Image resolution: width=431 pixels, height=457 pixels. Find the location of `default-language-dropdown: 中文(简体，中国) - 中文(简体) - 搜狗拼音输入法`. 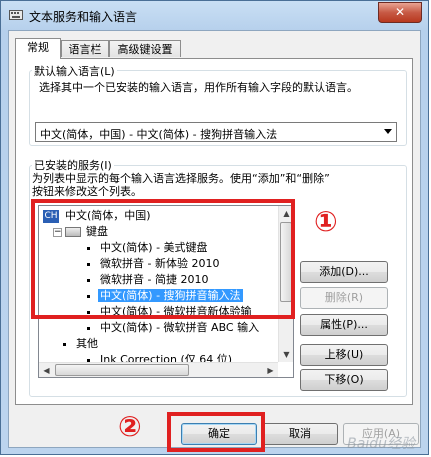

default-language-dropdown: 中文(简体，中国) - 中文(简体) - 搜狗拼音输入法 is located at coordinates (216, 132).